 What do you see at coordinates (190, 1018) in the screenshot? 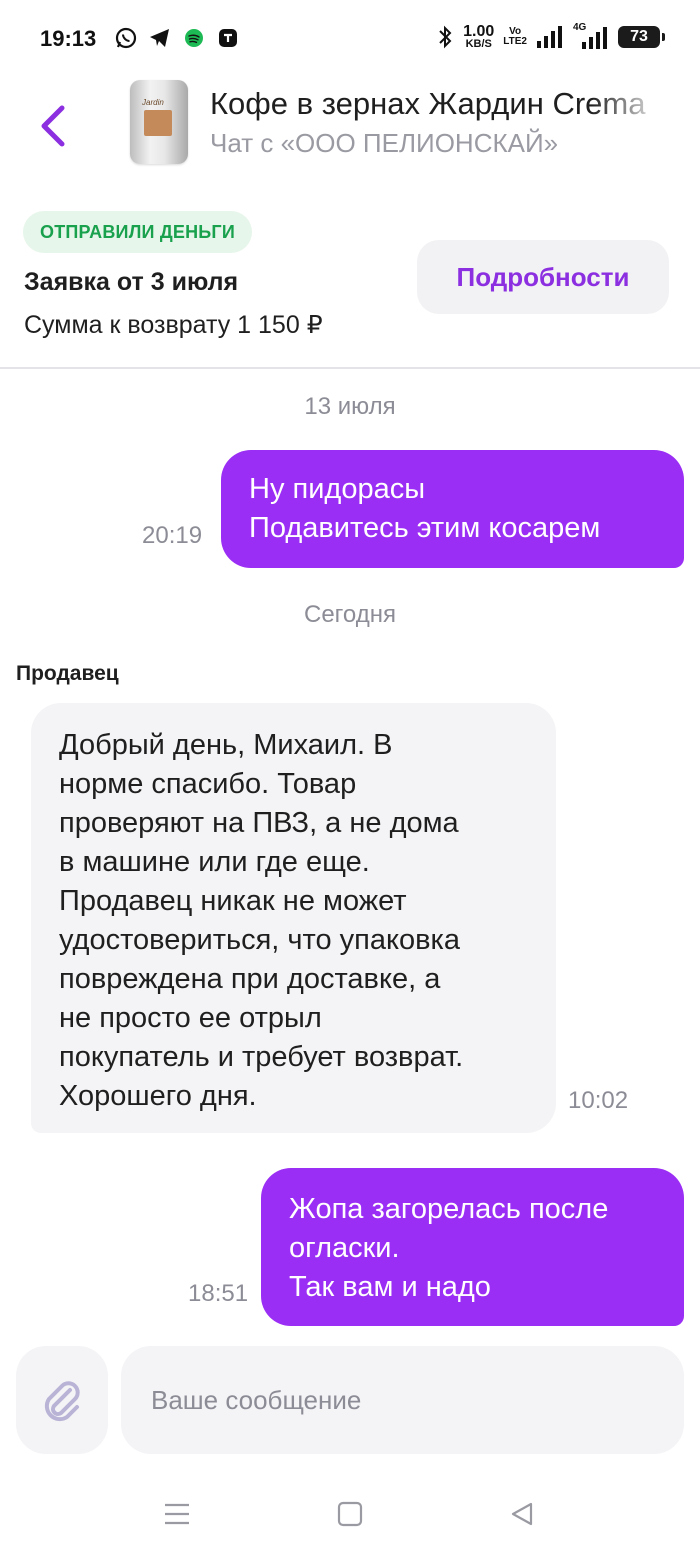
I see `message-line: не просто ее отрыл` at bounding box center [190, 1018].